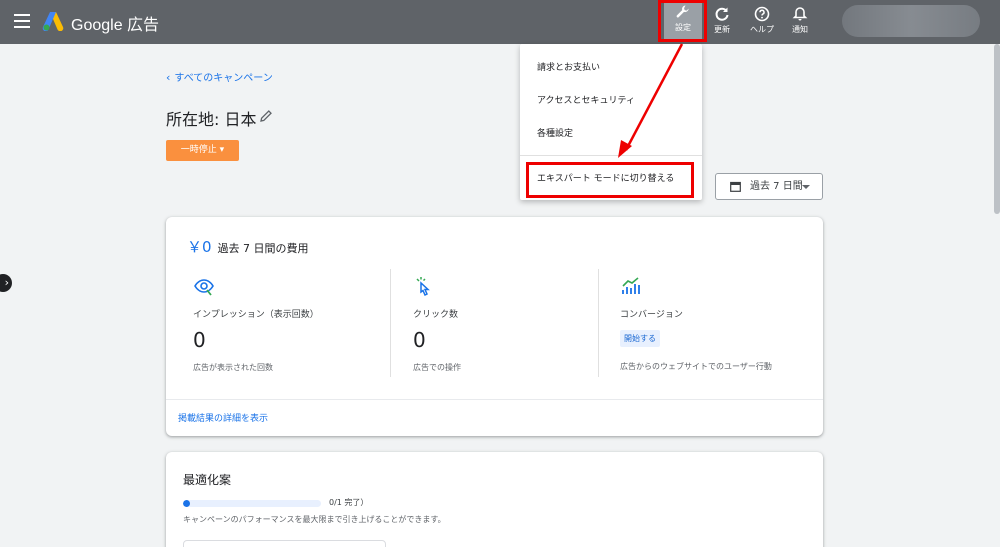 The image size is (1000, 547). I want to click on caret-down-icon: ▾, so click(222, 150).